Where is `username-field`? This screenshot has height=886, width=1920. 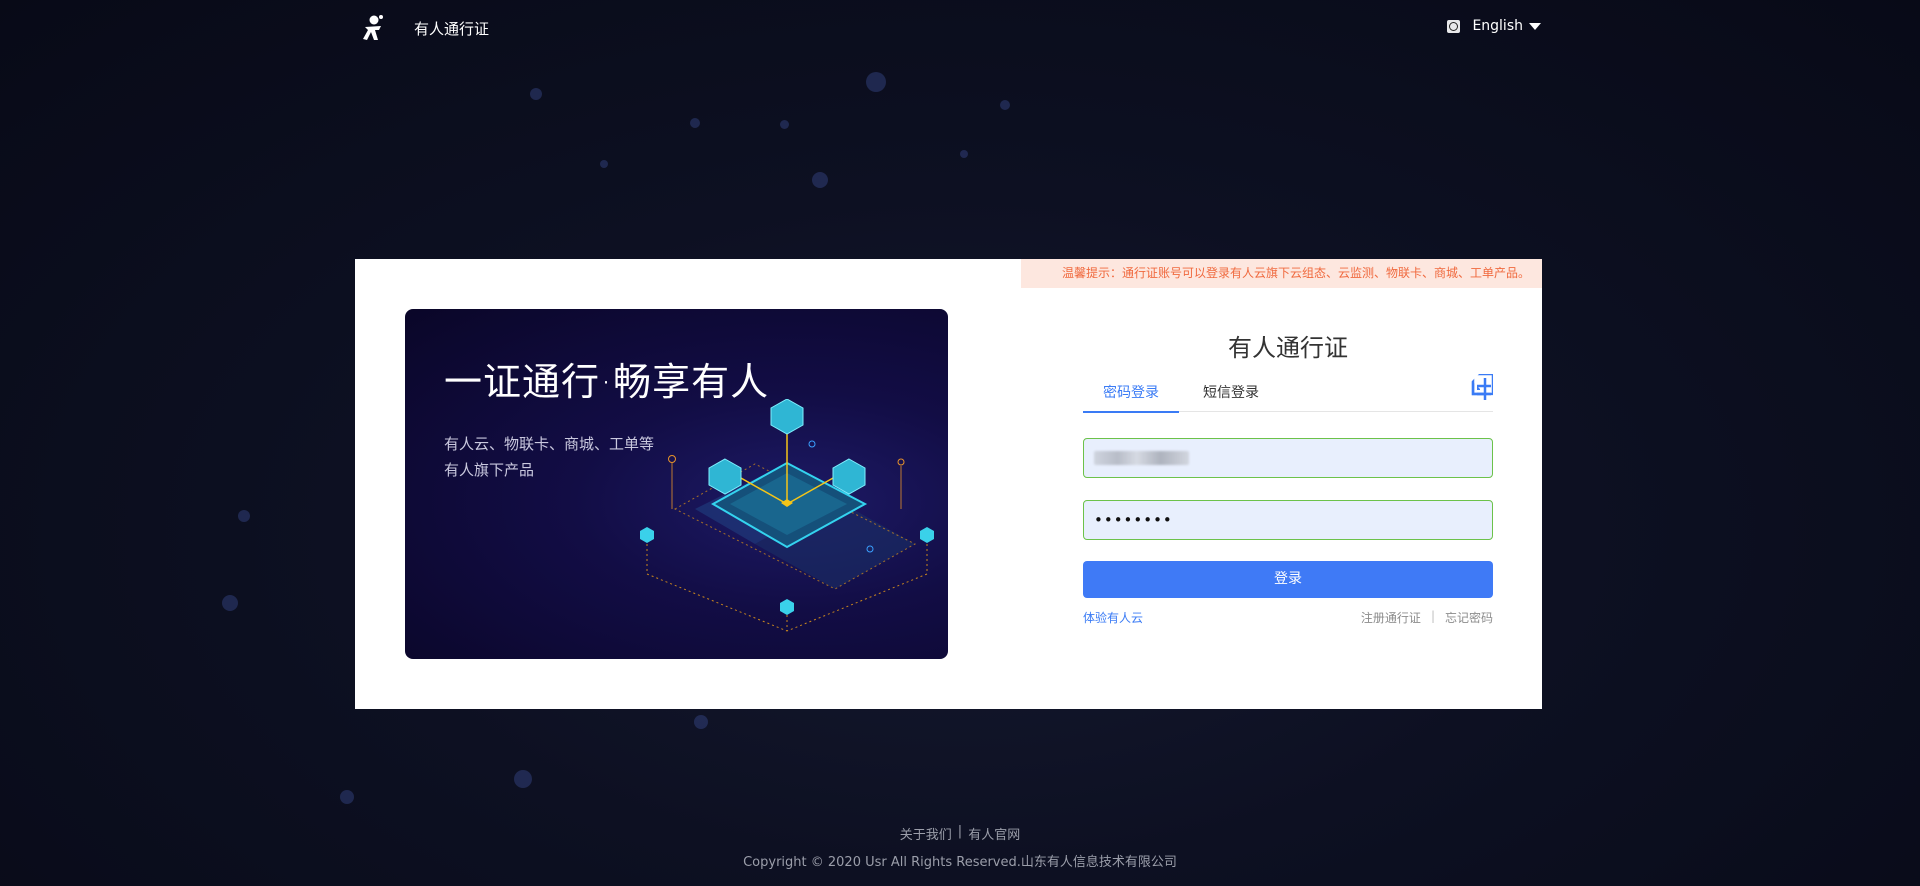 username-field is located at coordinates (1288, 458).